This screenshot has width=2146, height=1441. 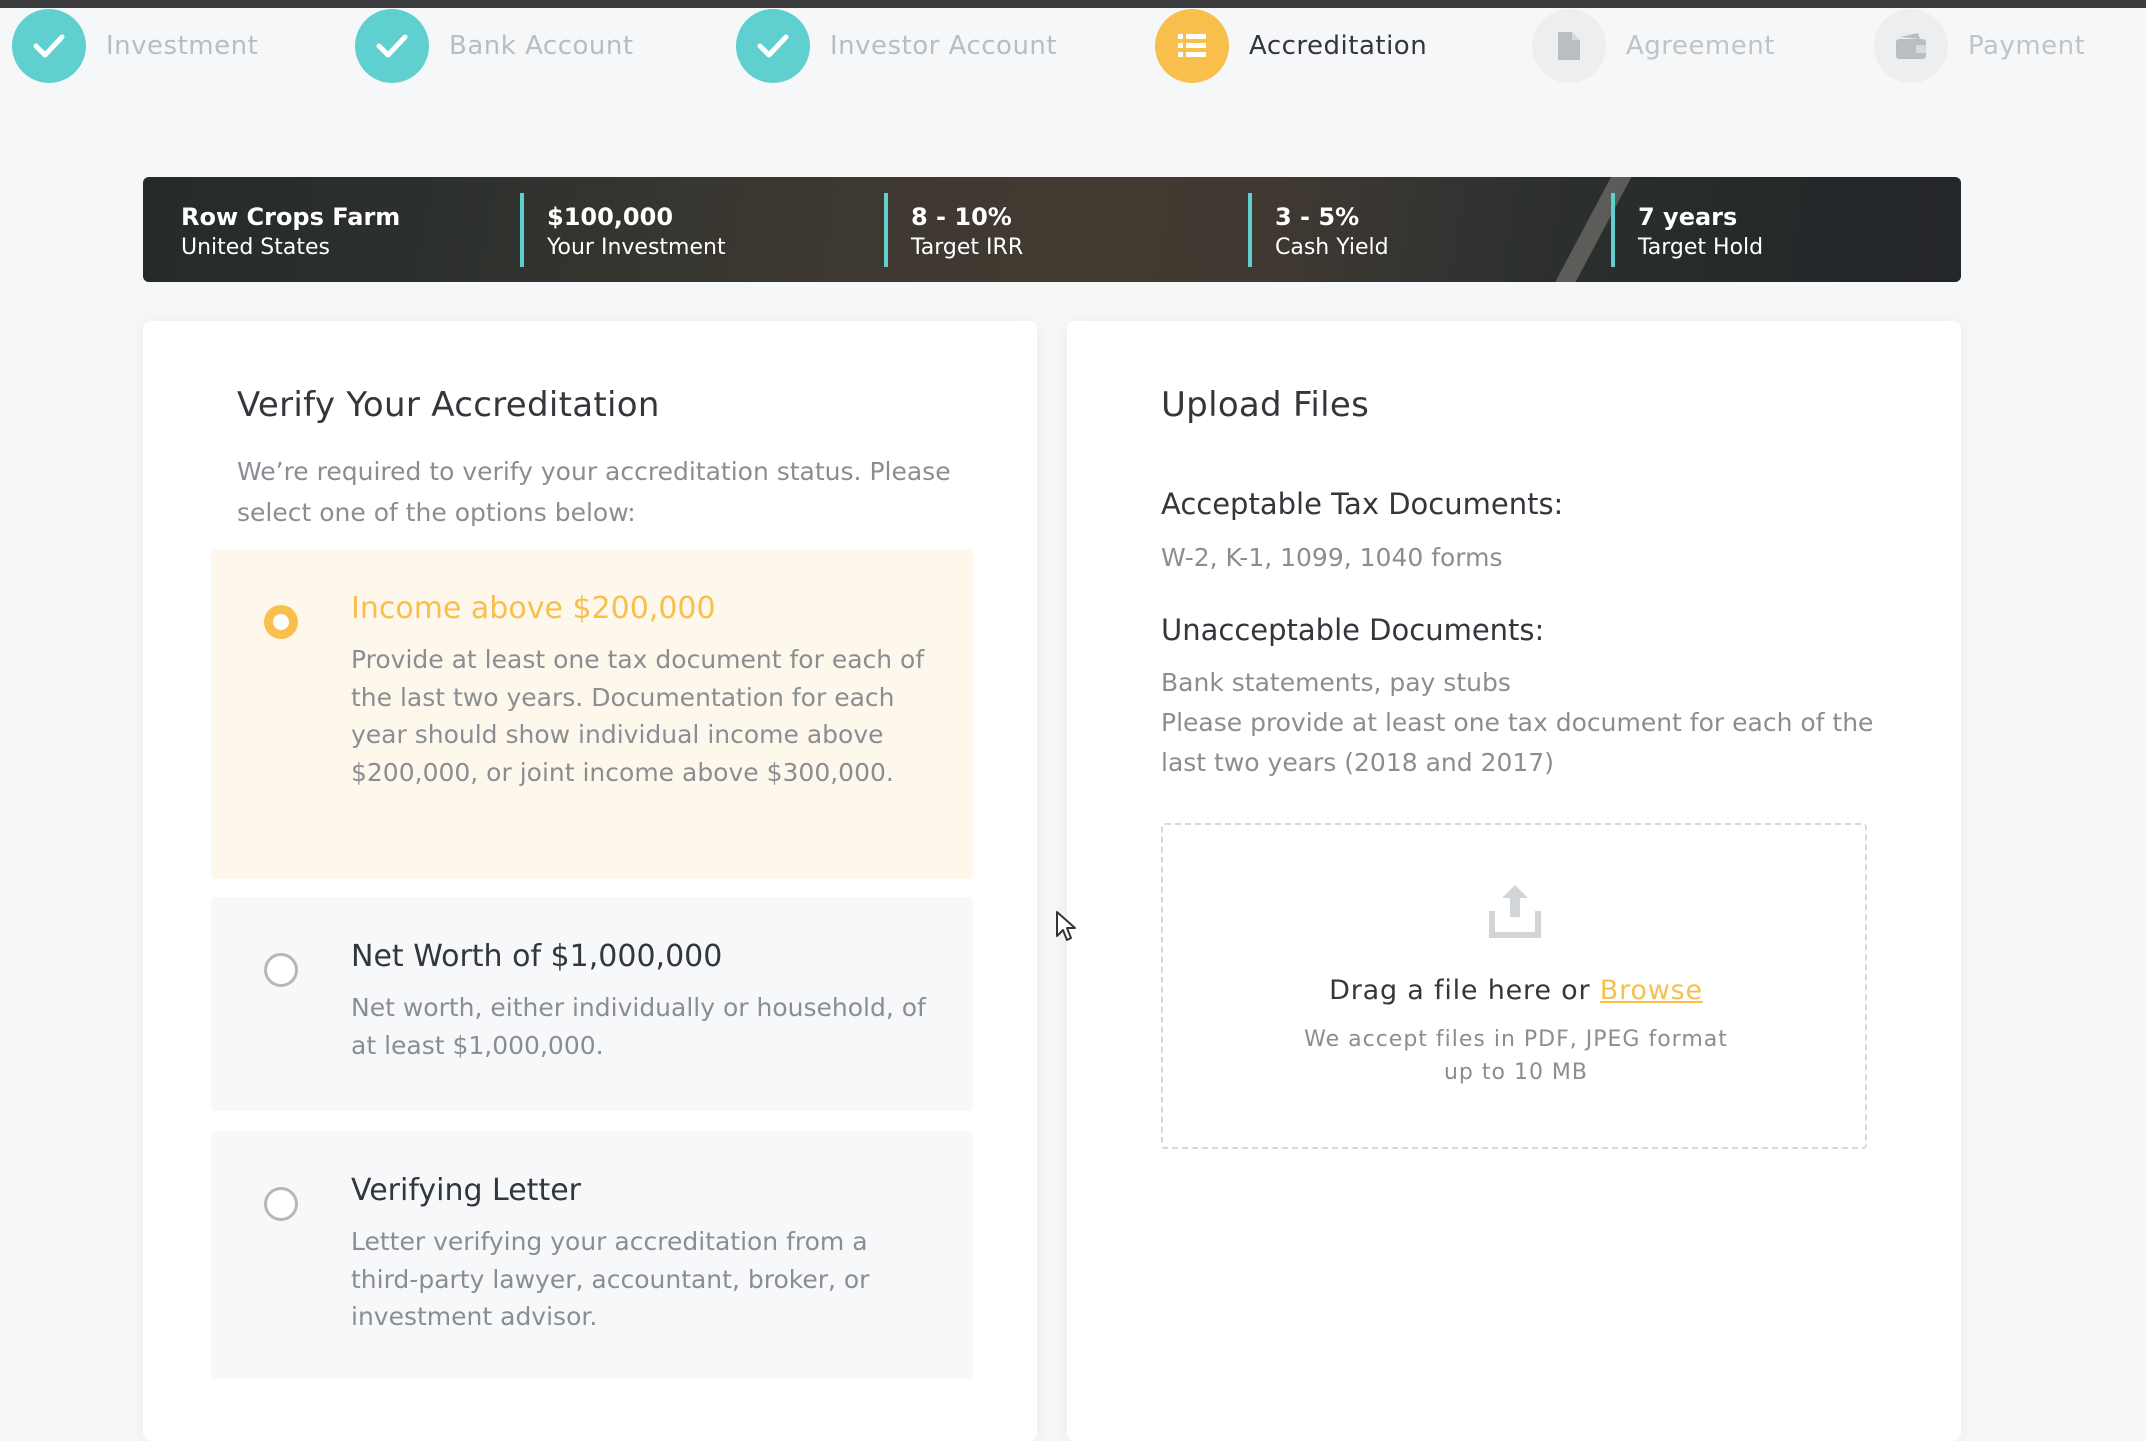 I want to click on banner-label: Target Hold, so click(x=1701, y=247).